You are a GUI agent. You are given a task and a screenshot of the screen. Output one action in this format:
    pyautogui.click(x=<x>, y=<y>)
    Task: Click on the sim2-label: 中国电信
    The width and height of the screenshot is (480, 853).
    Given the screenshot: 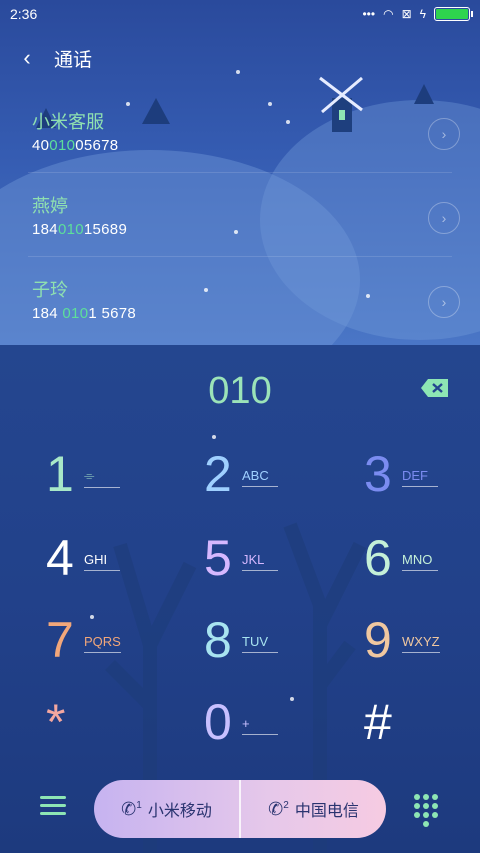 What is the action you would take?
    pyautogui.click(x=326, y=811)
    